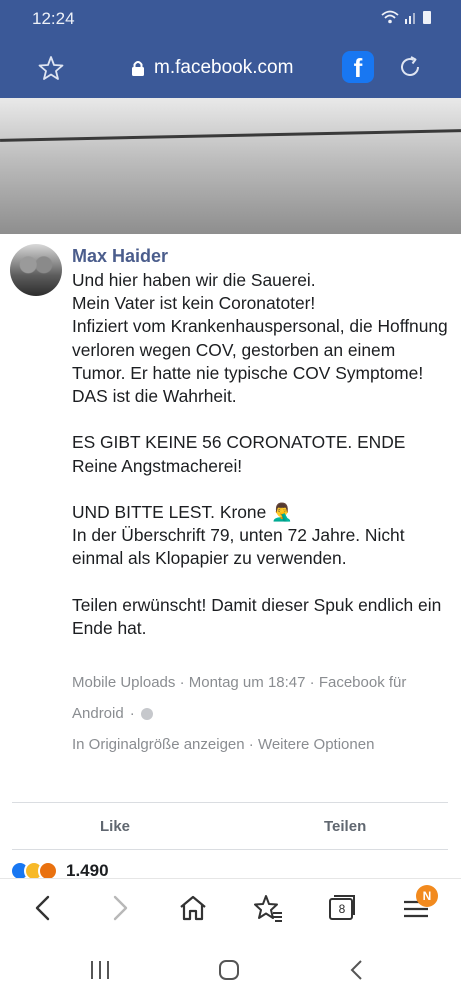 The height and width of the screenshot is (1000, 461). I want to click on forward-icon, so click(119, 908).